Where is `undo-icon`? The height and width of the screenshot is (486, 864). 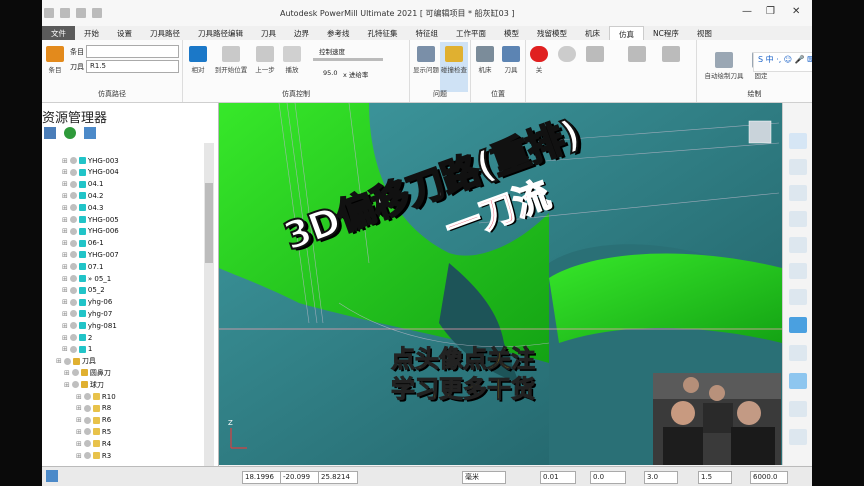
undo-icon is located at coordinates (97, 13).